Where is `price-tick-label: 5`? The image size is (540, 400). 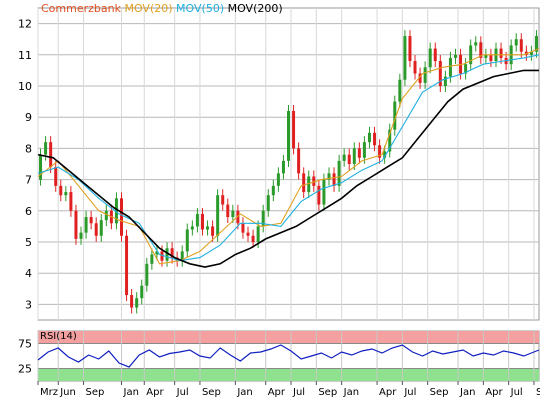
price-tick-label: 5 is located at coordinates (28, 242).